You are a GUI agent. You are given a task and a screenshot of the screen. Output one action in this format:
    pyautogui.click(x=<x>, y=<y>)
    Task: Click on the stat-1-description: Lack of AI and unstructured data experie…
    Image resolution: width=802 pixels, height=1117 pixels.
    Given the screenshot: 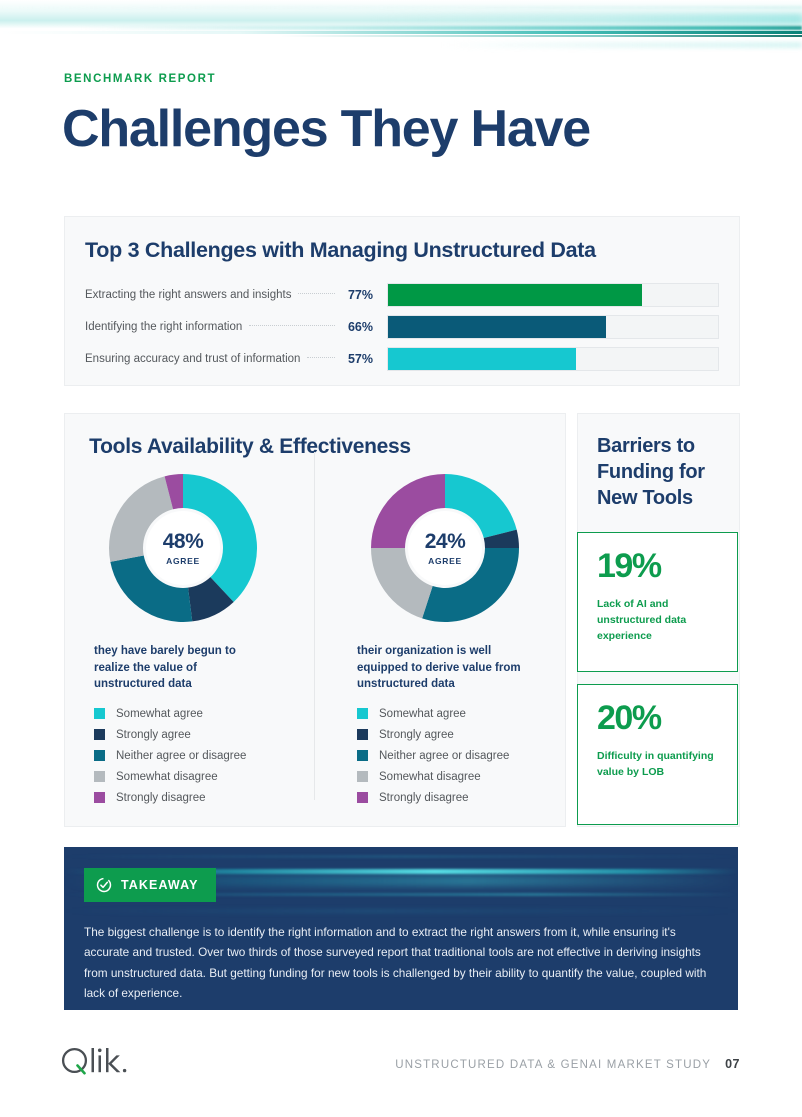 What is the action you would take?
    pyautogui.click(x=642, y=620)
    